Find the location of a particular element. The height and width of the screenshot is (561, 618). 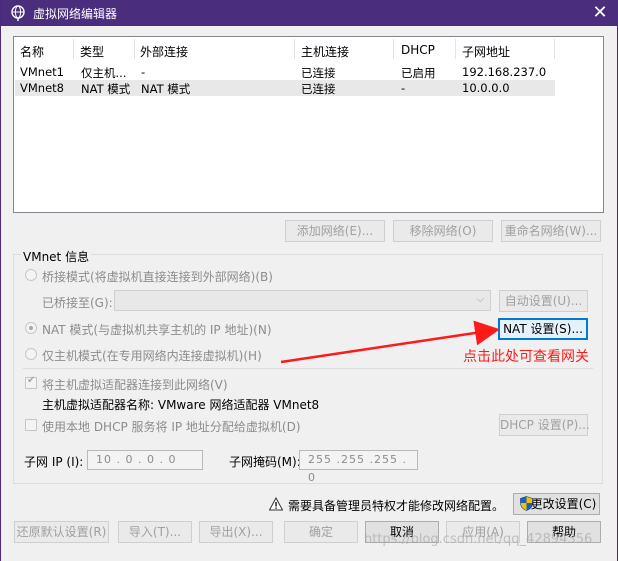

vmnet-info-title: VMnet 信息 is located at coordinates (56, 256).